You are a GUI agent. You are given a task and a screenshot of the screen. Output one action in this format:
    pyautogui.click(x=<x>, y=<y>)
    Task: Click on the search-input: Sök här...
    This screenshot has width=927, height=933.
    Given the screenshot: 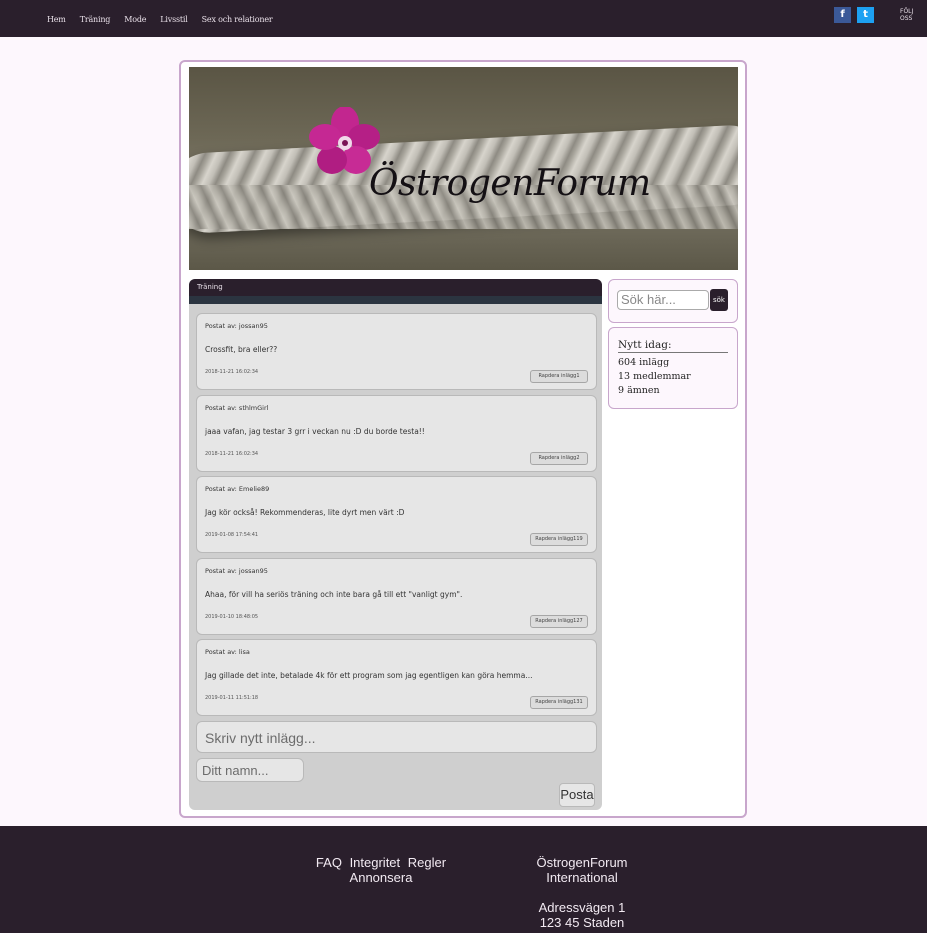 What is the action you would take?
    pyautogui.click(x=663, y=300)
    